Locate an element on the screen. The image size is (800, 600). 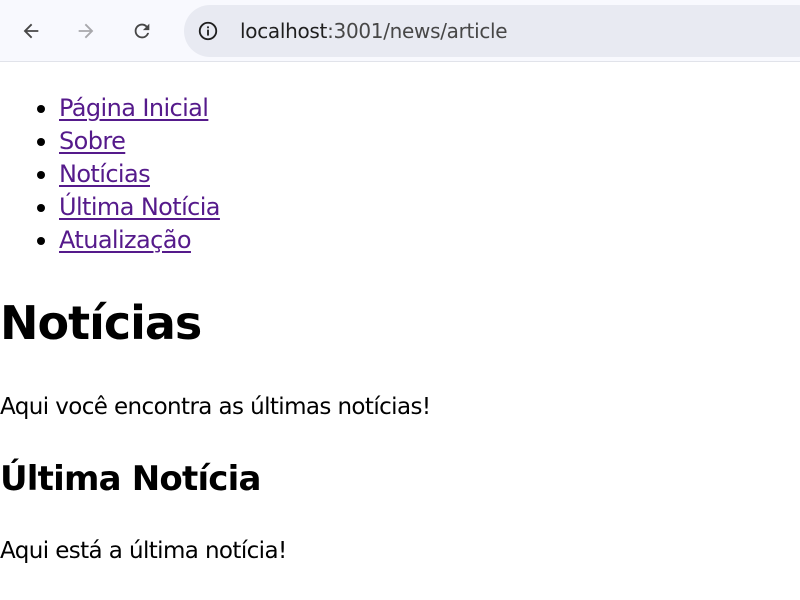
arrow-right-icon is located at coordinates (86, 31).